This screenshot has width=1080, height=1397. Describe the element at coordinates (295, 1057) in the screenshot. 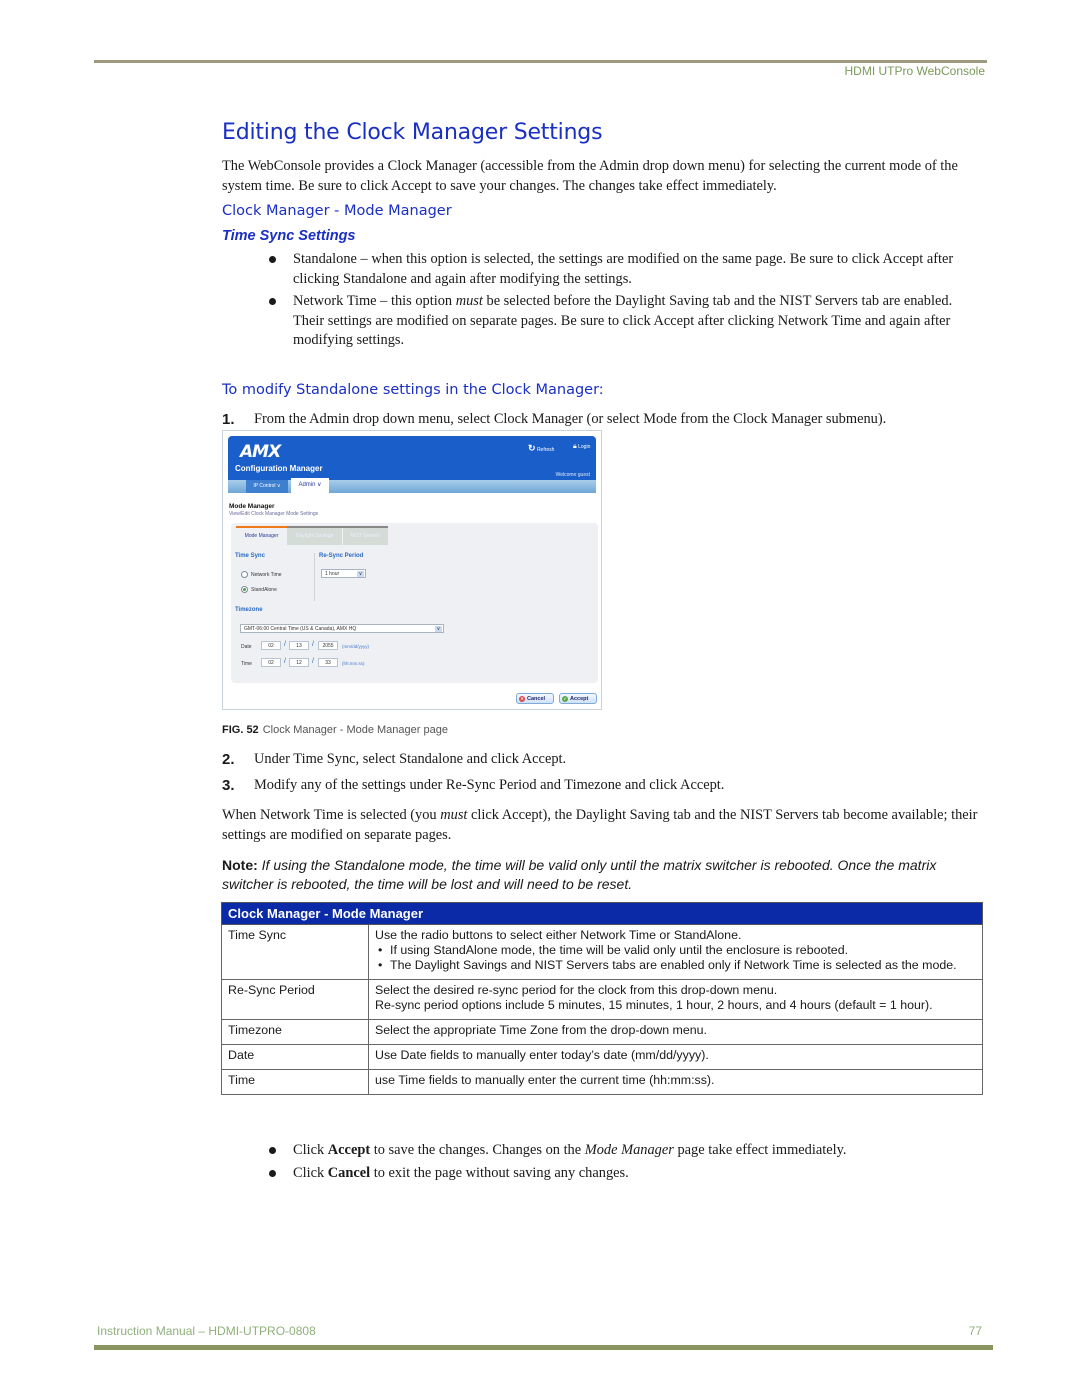

I see `row-key: Date` at that location.